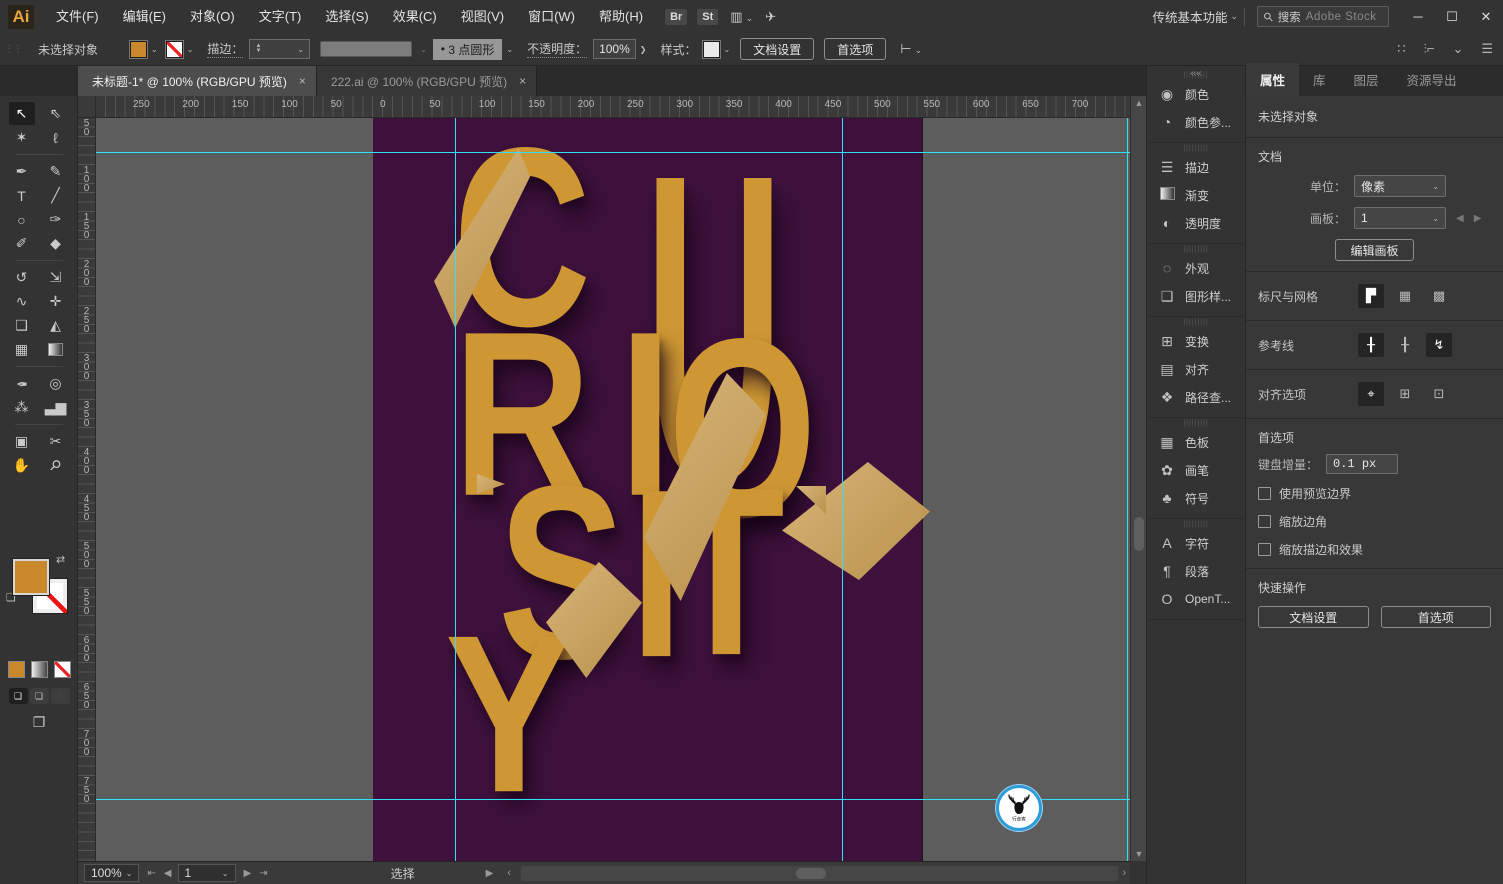 The image size is (1503, 884). What do you see at coordinates (1196, 223) in the screenshot?
I see `dock-item-transparency-panel: ◐ 透明度` at bounding box center [1196, 223].